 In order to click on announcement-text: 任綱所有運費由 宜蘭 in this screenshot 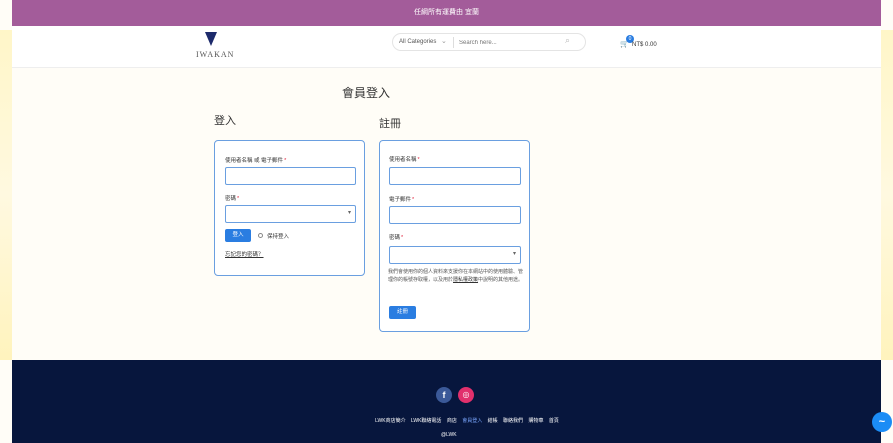, I will do `click(446, 12)`.